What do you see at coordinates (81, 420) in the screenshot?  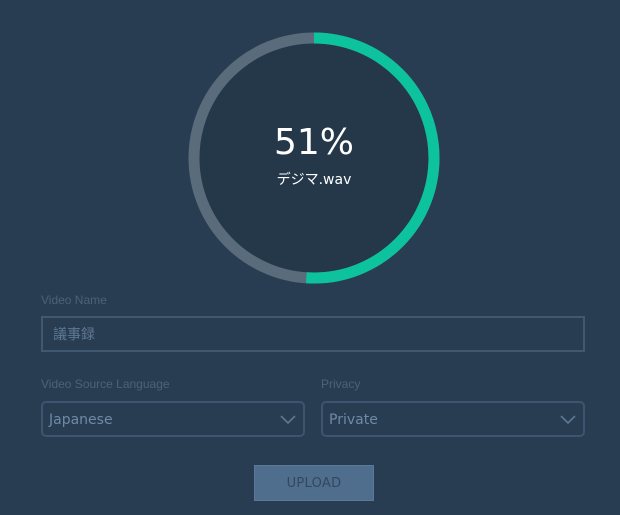 I see `source-language-value: Japanese` at bounding box center [81, 420].